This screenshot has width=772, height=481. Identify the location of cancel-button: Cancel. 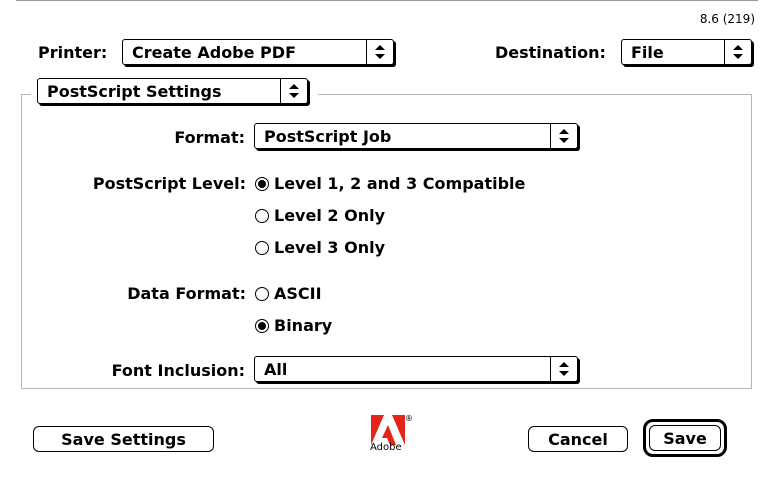
(578, 439).